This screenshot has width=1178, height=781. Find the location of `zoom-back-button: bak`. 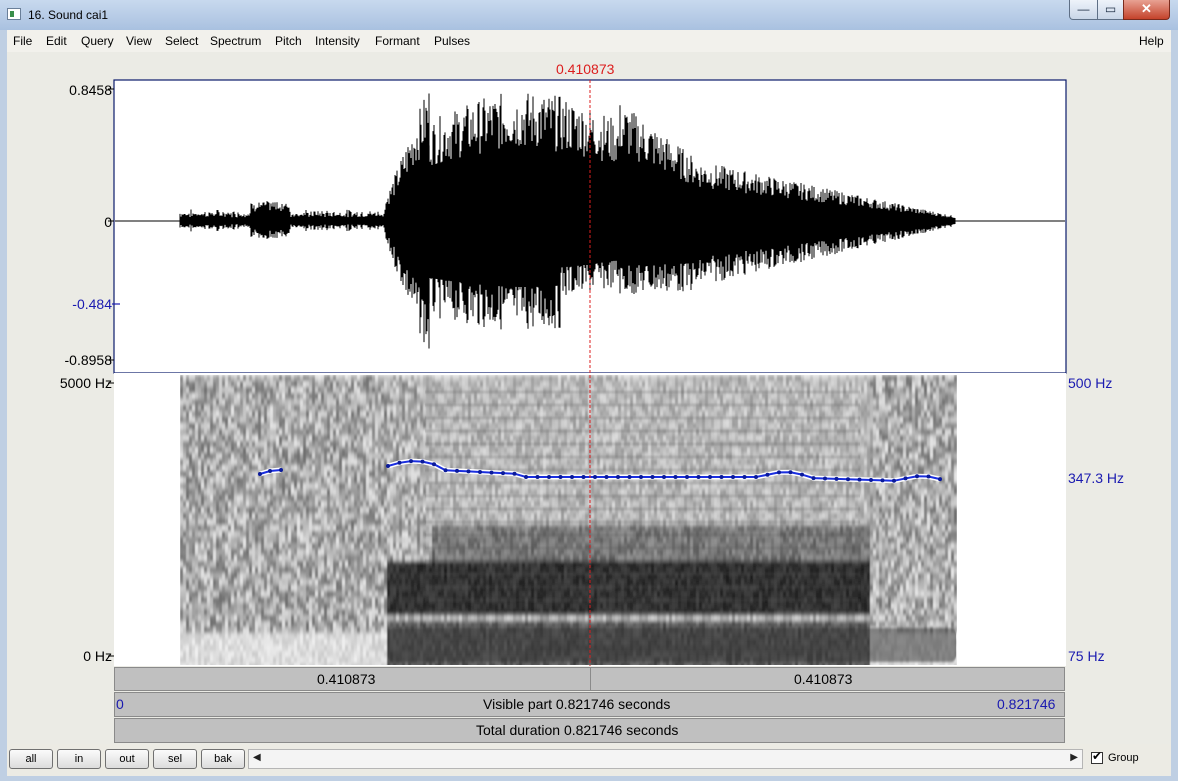

zoom-back-button: bak is located at coordinates (223, 759).